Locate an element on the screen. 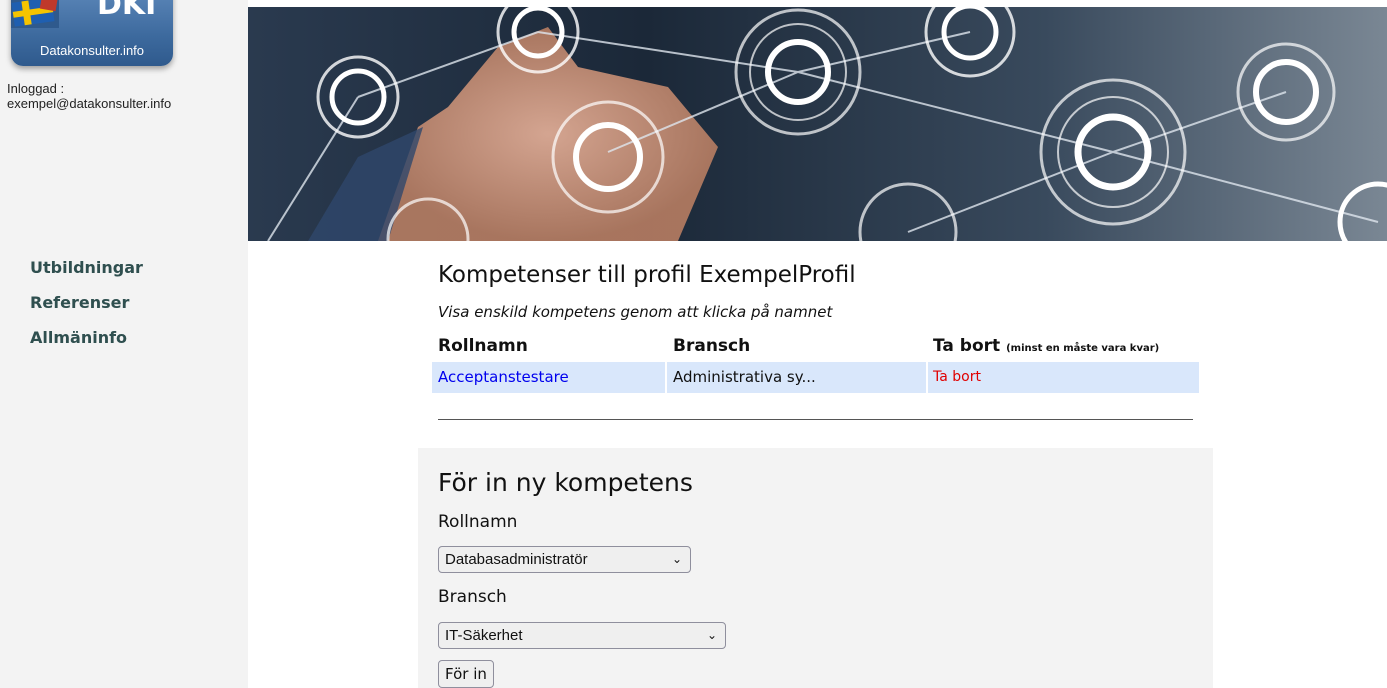 The height and width of the screenshot is (688, 1387). flag-icon is located at coordinates (35, 14).